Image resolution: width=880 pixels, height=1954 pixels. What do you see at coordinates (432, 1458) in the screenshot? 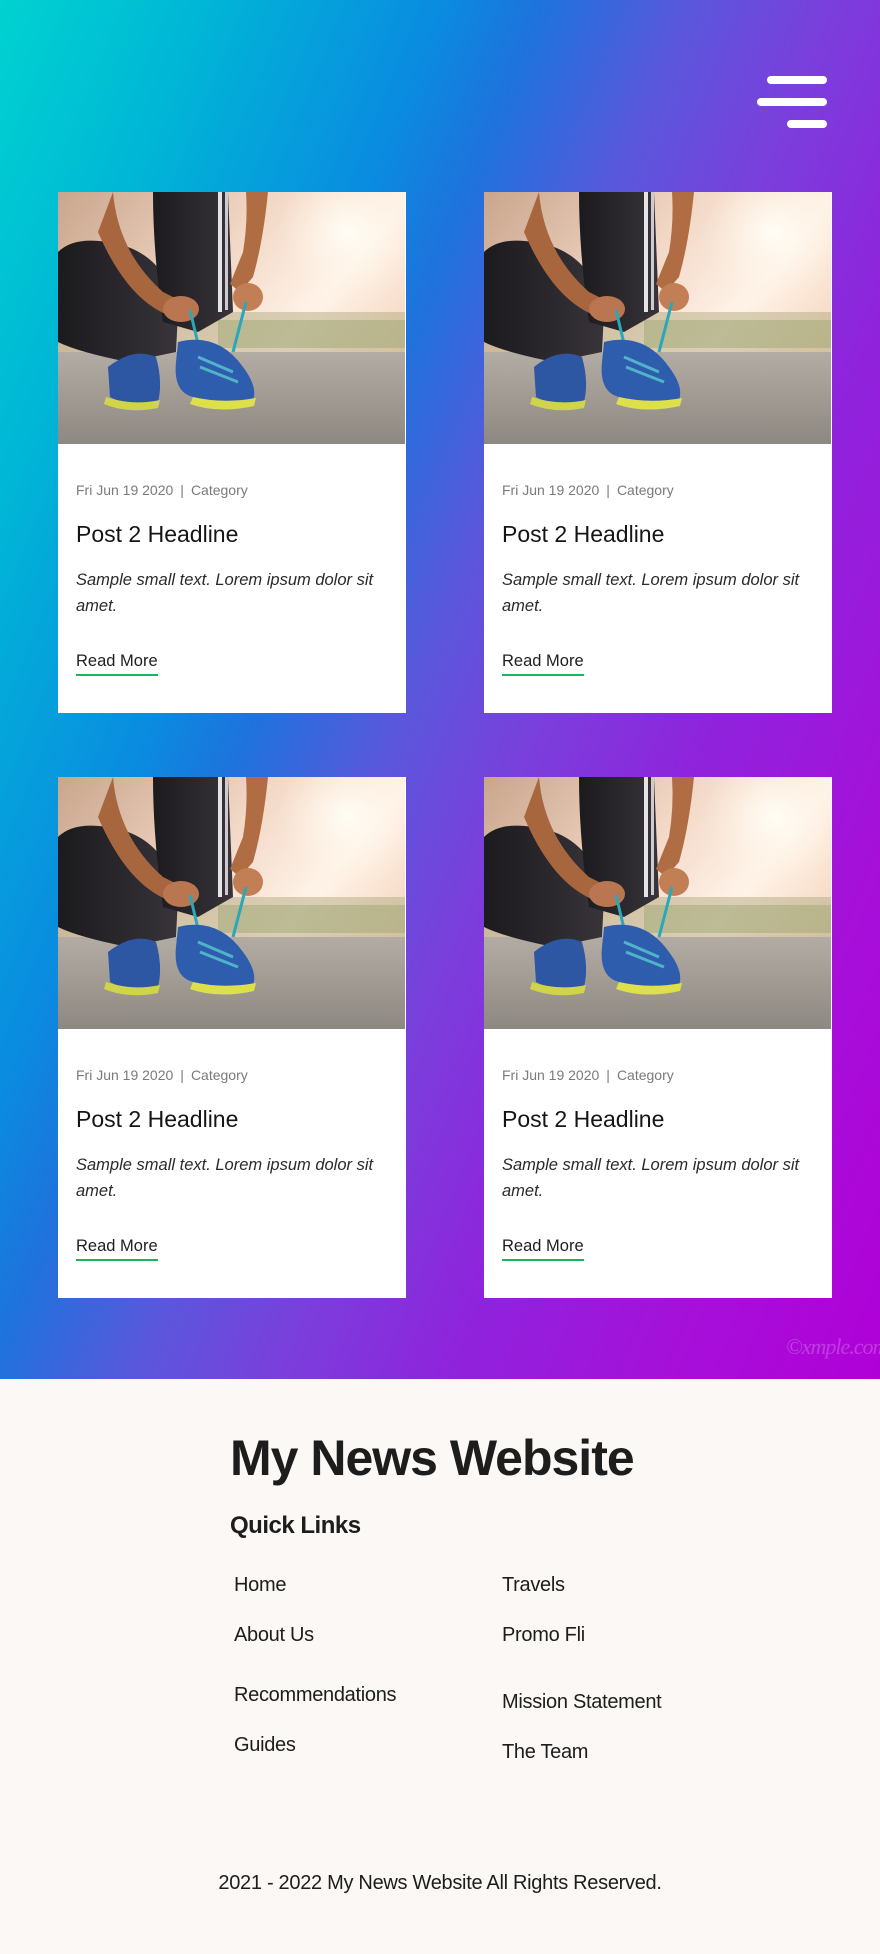
I see `site-title: My News Website` at bounding box center [432, 1458].